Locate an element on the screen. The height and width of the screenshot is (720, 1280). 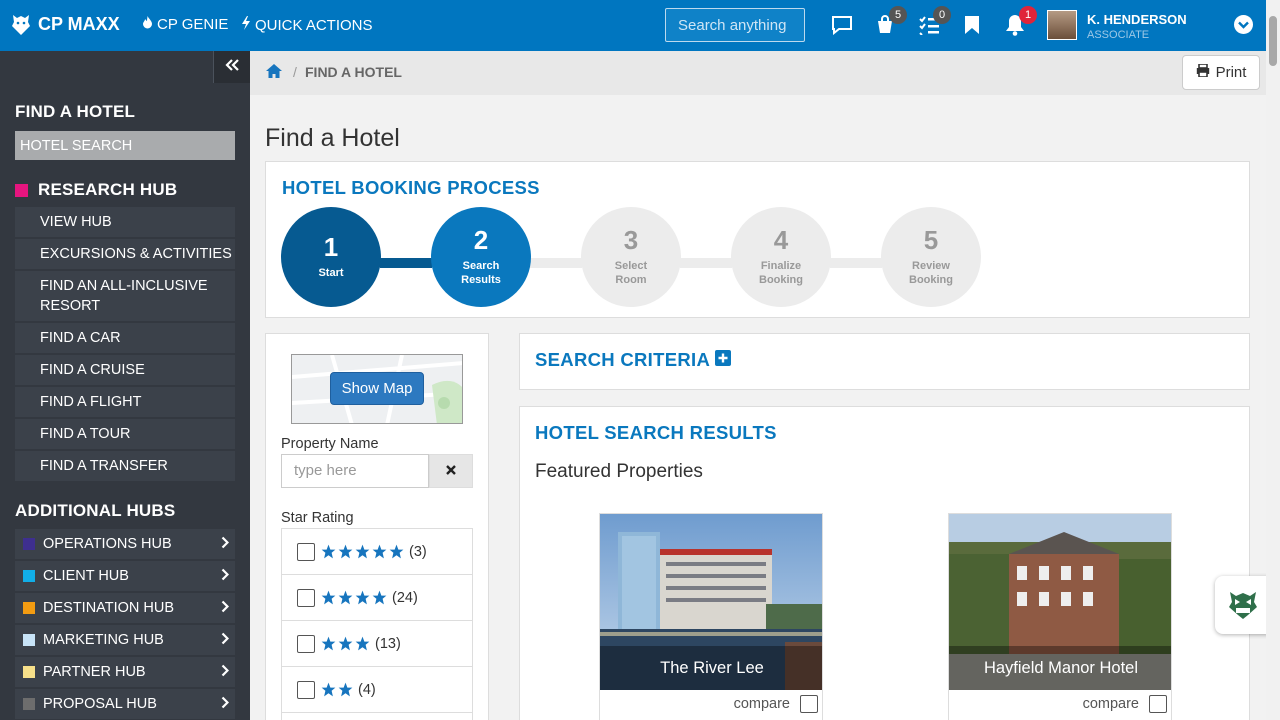
chat-assistant-widget is located at coordinates (1242, 605).